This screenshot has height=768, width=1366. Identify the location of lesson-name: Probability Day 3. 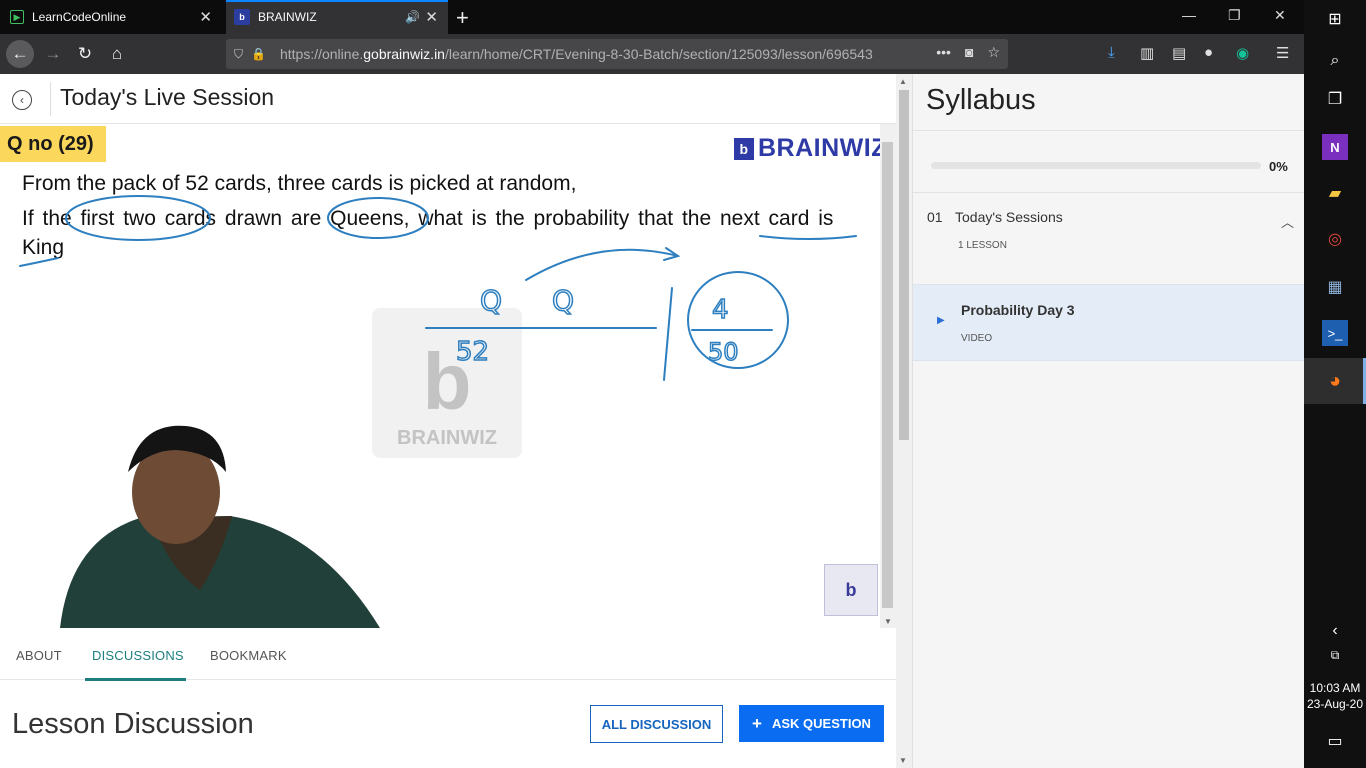
(1018, 310).